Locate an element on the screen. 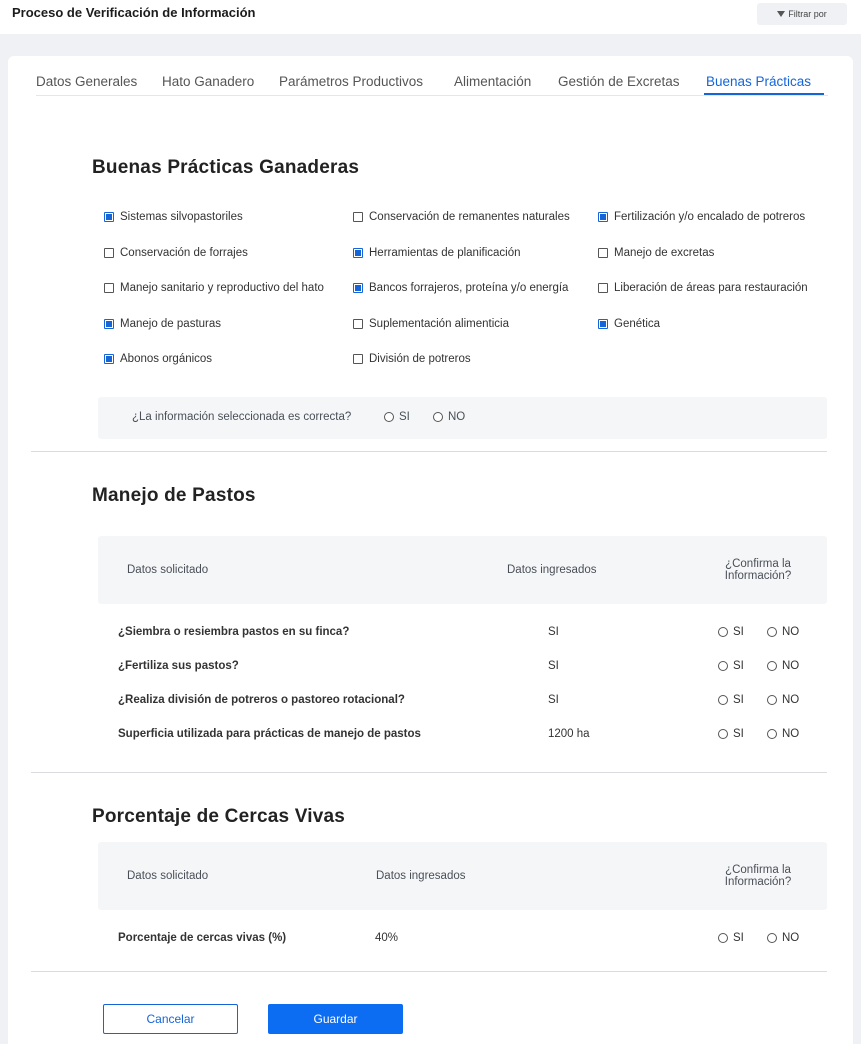 This screenshot has width=861, height=1044. row-question: ¿Fertiliza sus pastos? is located at coordinates (178, 666).